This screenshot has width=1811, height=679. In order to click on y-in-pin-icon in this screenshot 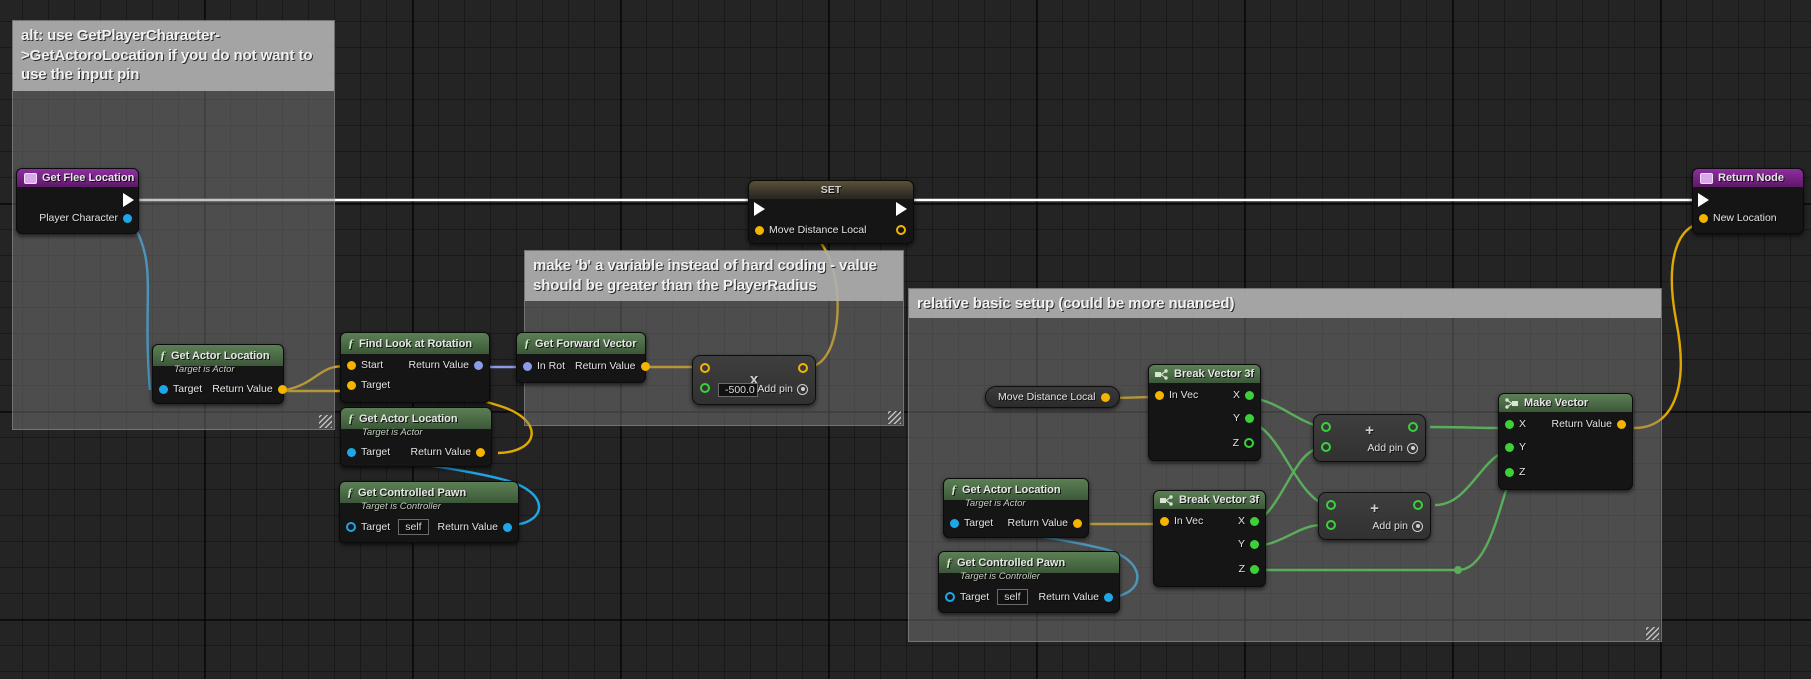, I will do `click(1509, 447)`.